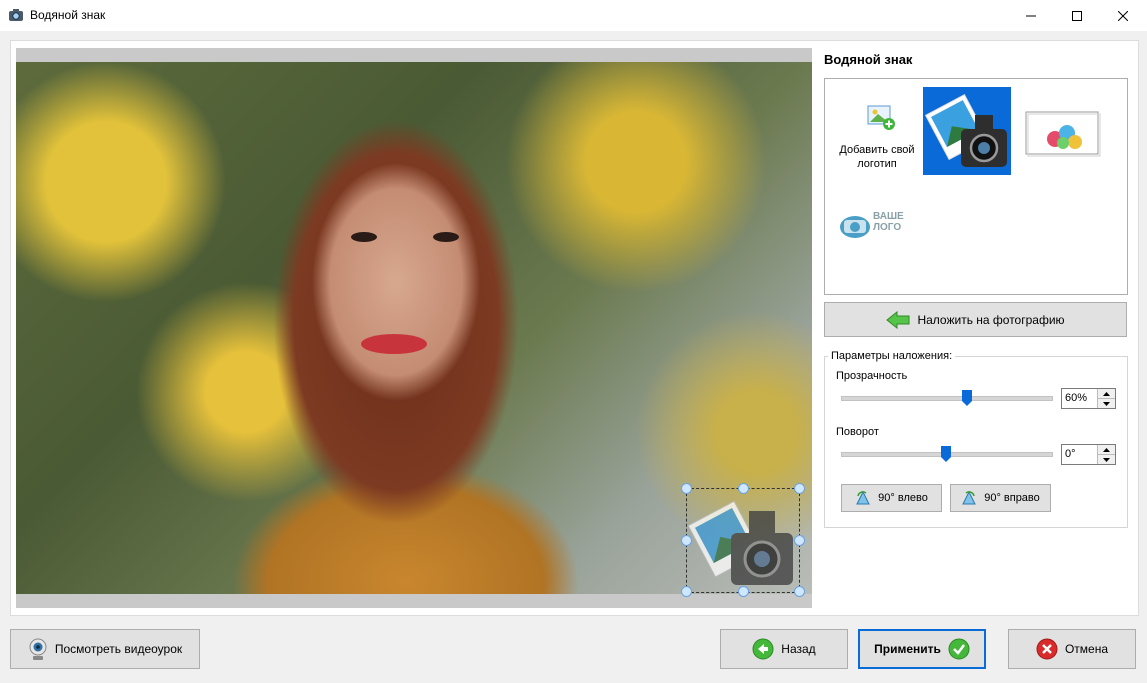  What do you see at coordinates (798, 649) in the screenshot?
I see `back-label: Назад` at bounding box center [798, 649].